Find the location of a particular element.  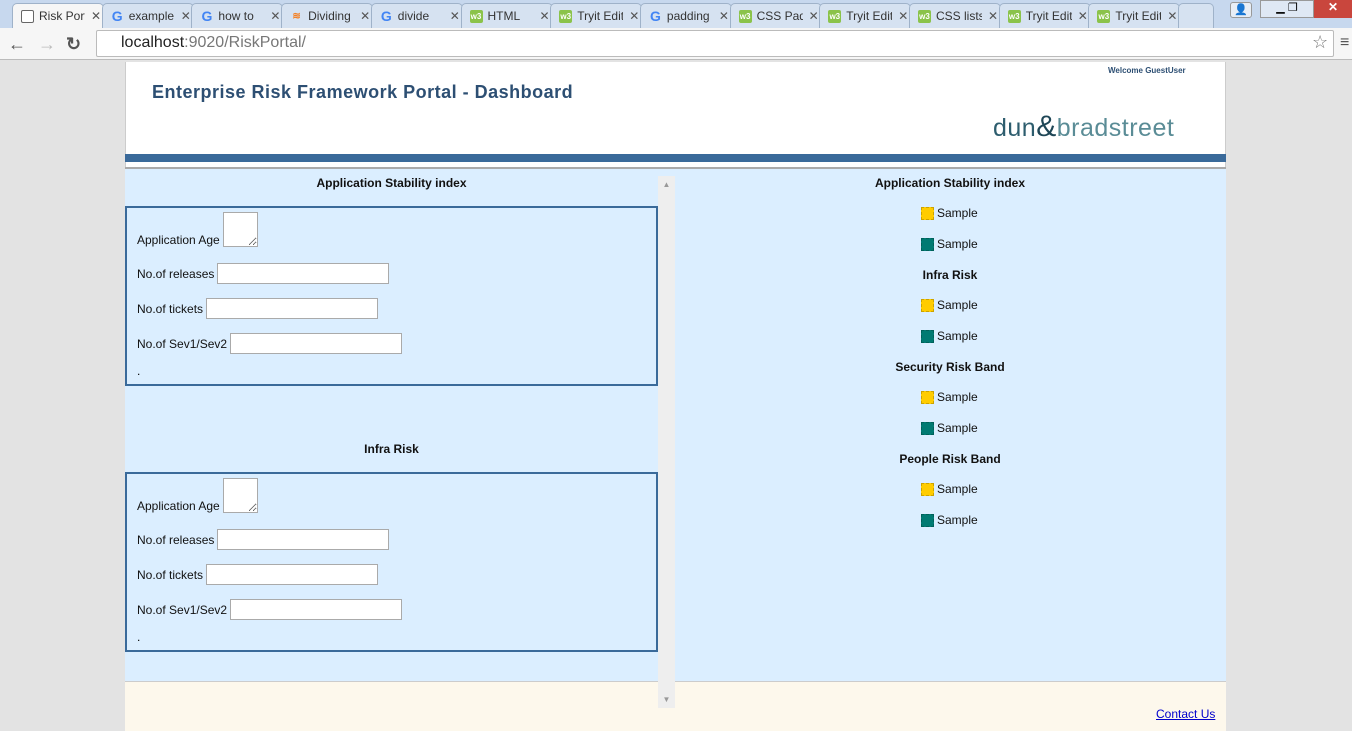

browser-tab: Gpadding ✕ is located at coordinates (685, 15).